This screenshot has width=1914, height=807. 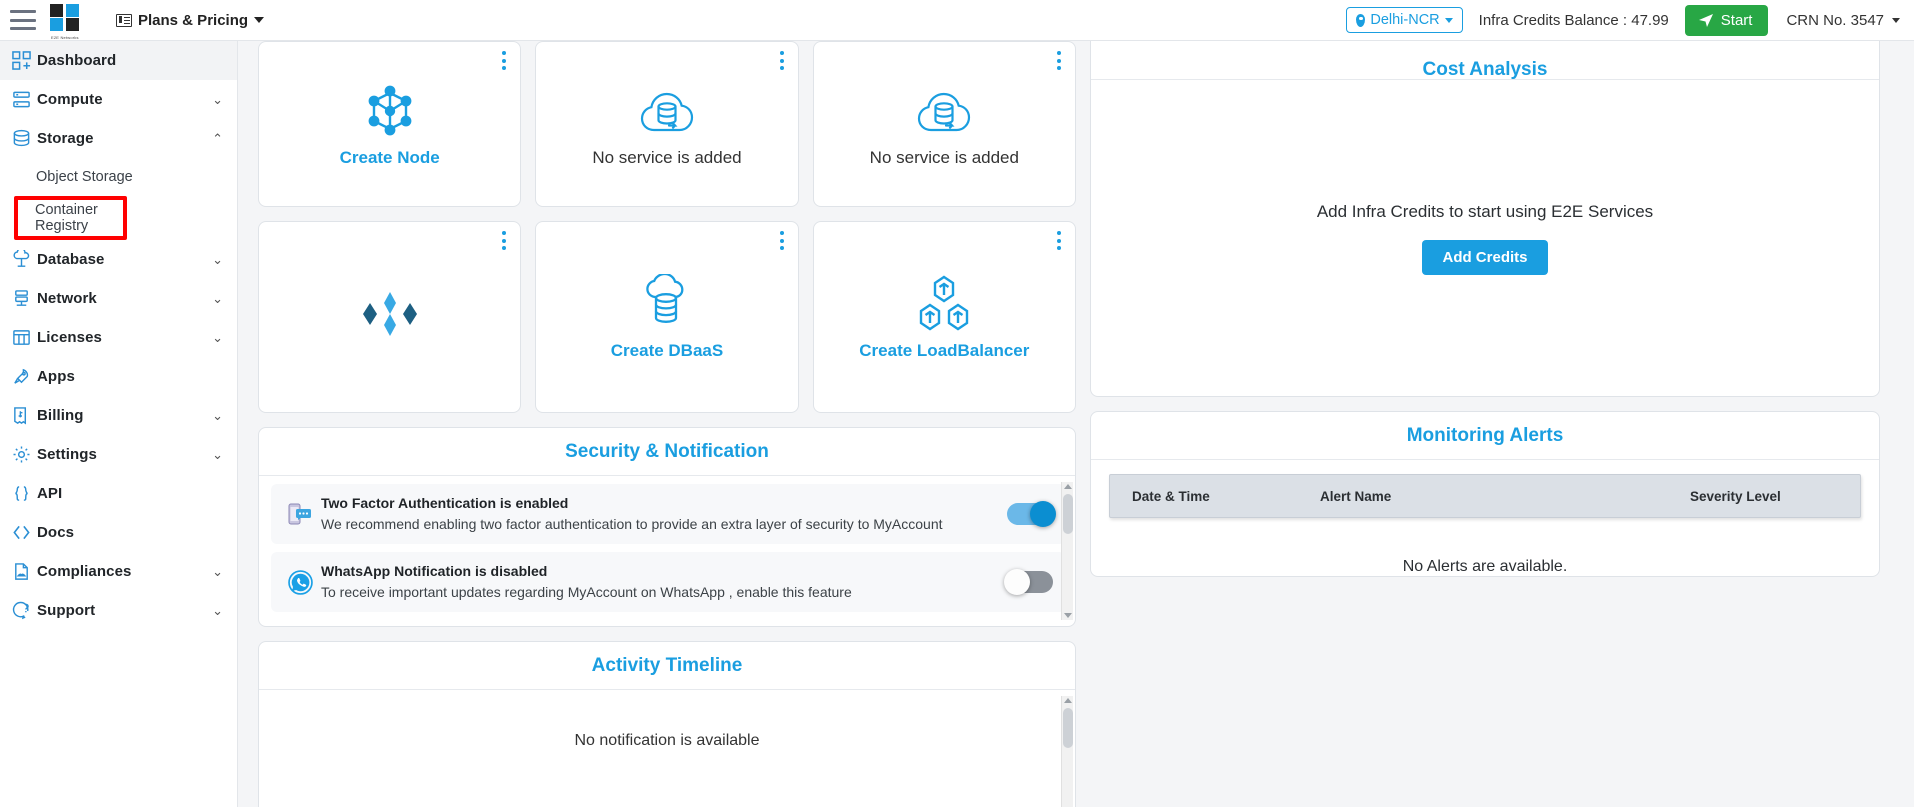 I want to click on sidebar-item-label: Licenses, so click(x=70, y=337).